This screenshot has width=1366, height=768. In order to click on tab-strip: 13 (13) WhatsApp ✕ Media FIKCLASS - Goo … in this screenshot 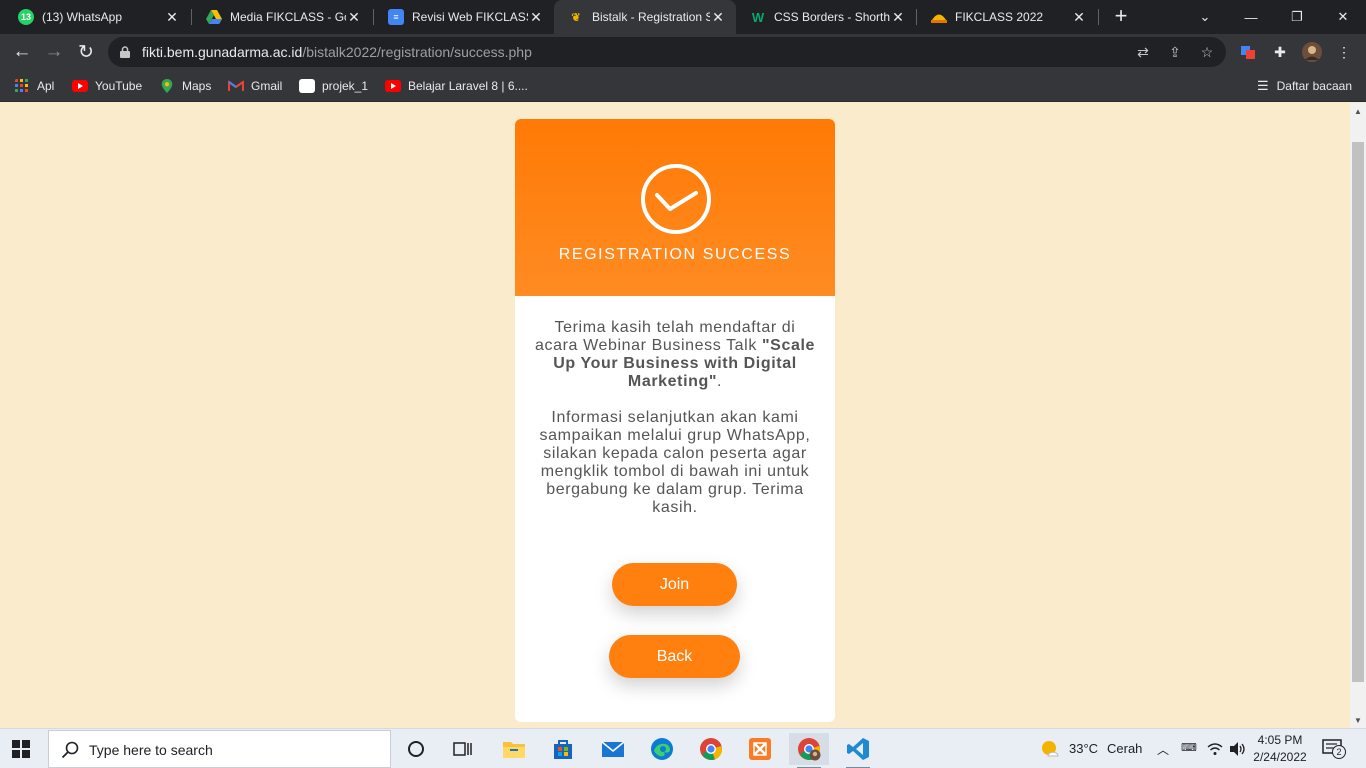, I will do `click(683, 17)`.